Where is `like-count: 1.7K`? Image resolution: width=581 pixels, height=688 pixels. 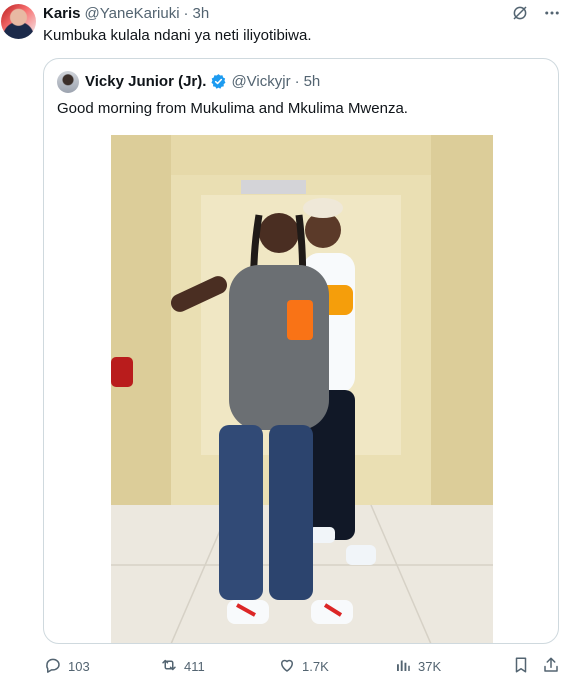 like-count: 1.7K is located at coordinates (315, 666).